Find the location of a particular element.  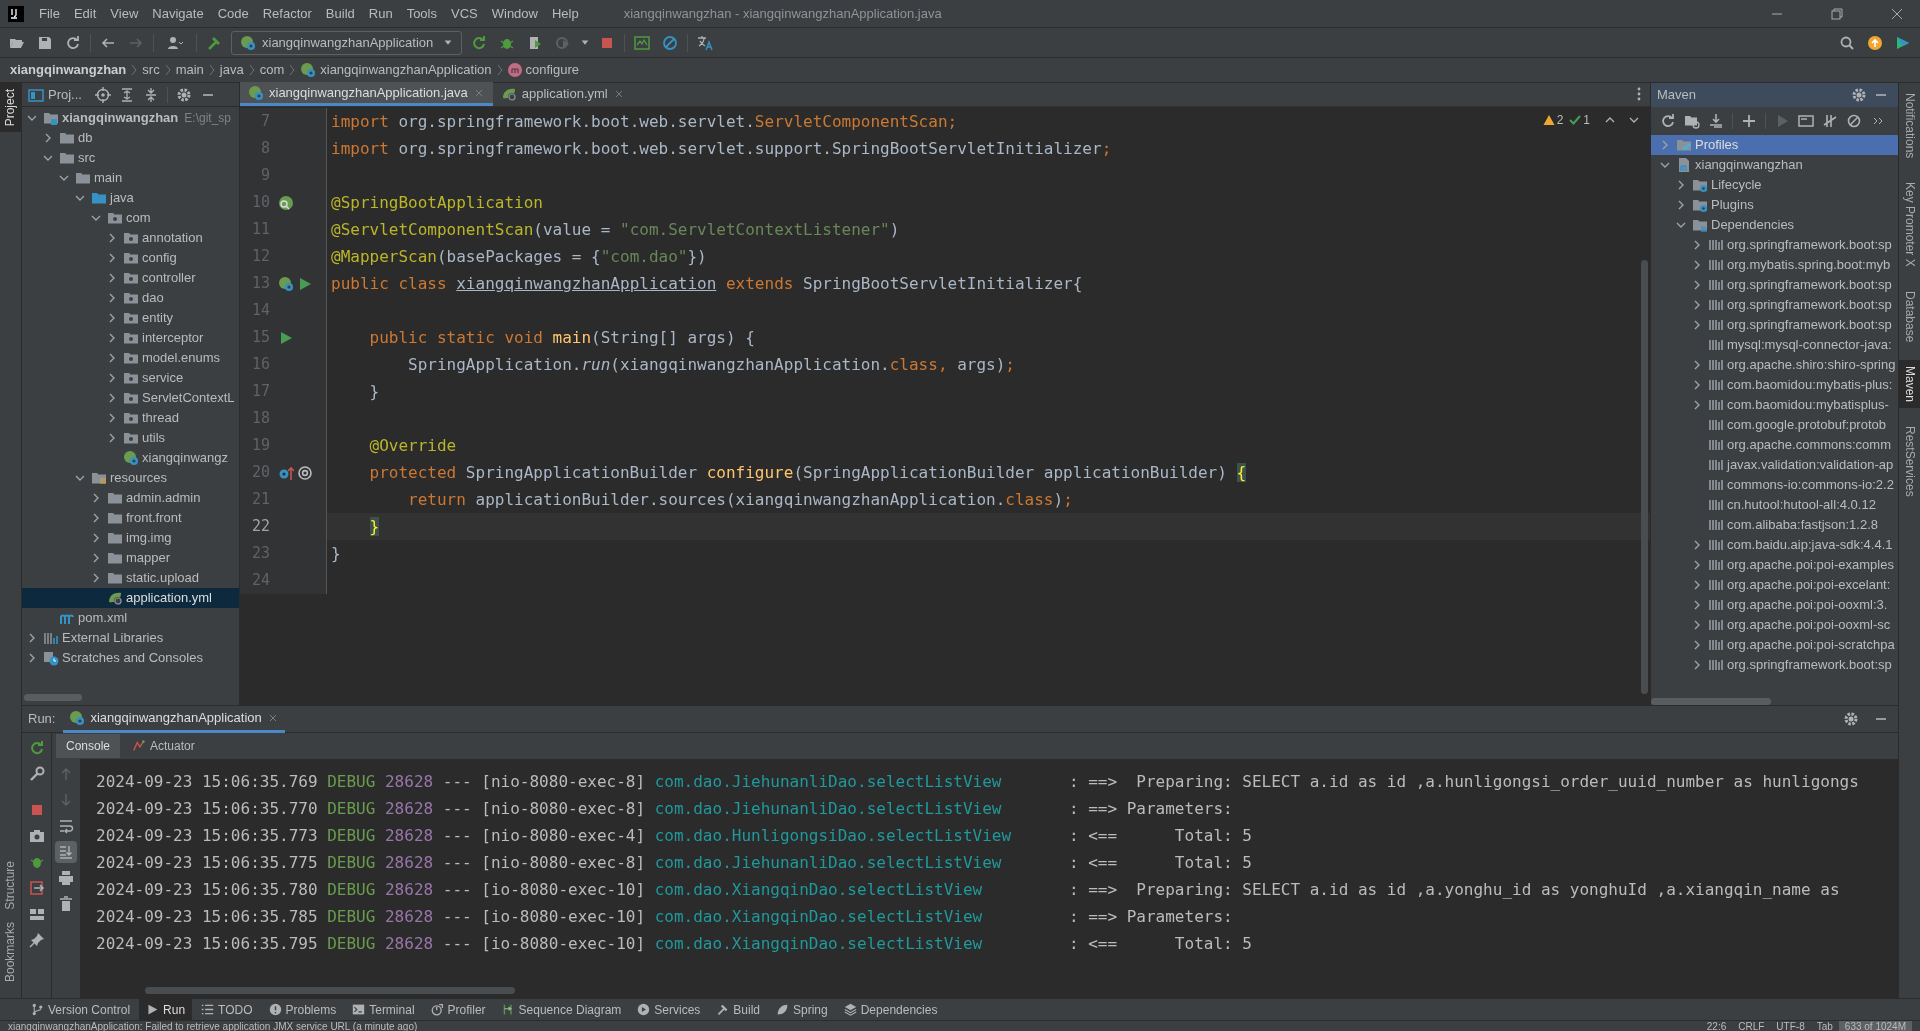

tree-item: admin.admin is located at coordinates (130, 498).